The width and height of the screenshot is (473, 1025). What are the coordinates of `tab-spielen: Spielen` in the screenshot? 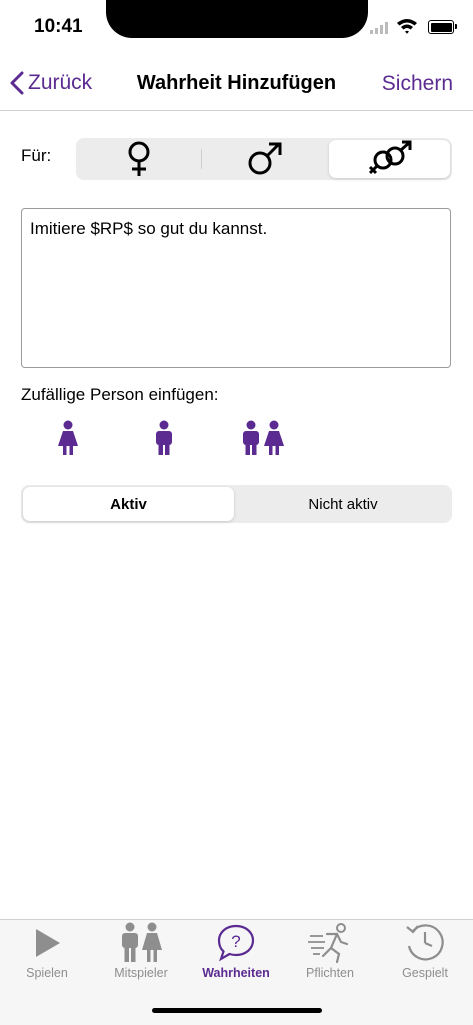 It's located at (47, 953).